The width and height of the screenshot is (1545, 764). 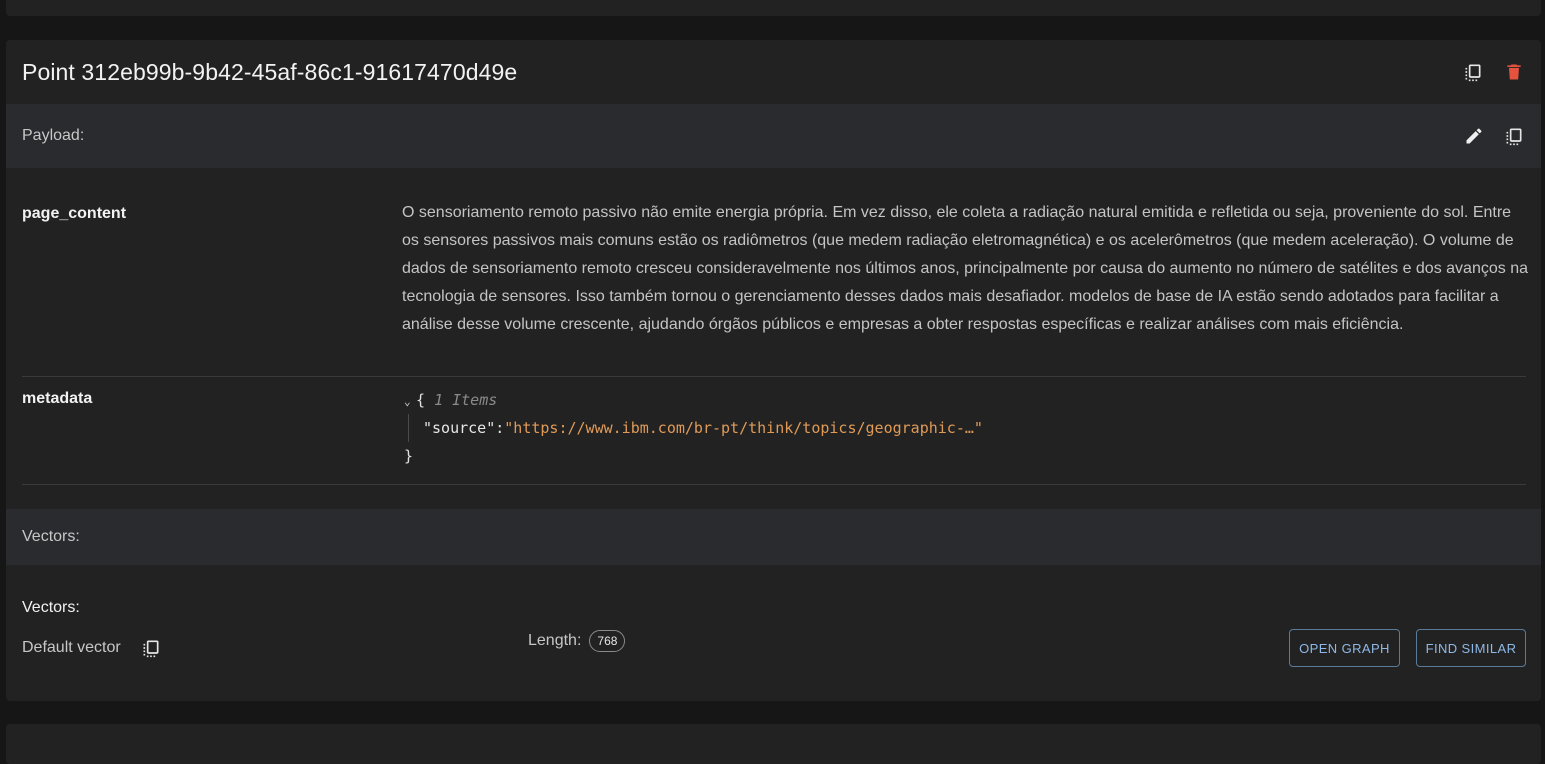 What do you see at coordinates (421, 400) in the screenshot?
I see `json-open-brace: {` at bounding box center [421, 400].